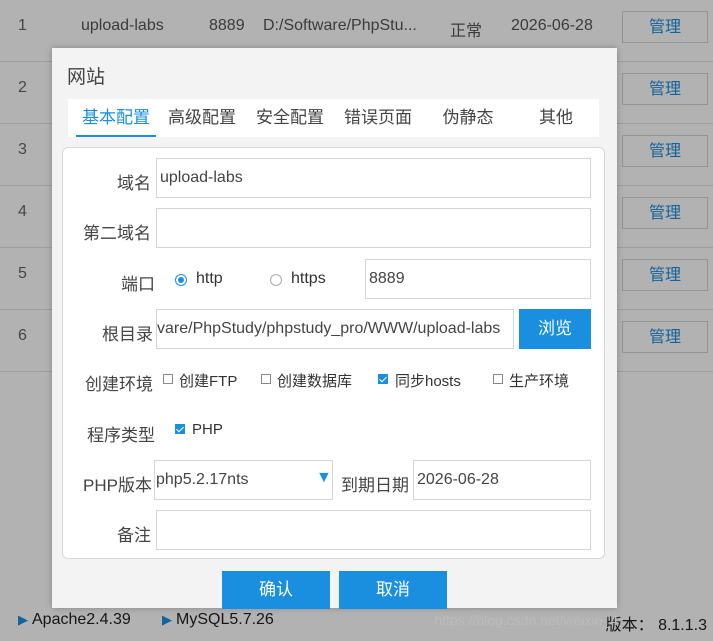  Describe the element at coordinates (127, 334) in the screenshot. I see `root-dir-label: 根目录` at that location.